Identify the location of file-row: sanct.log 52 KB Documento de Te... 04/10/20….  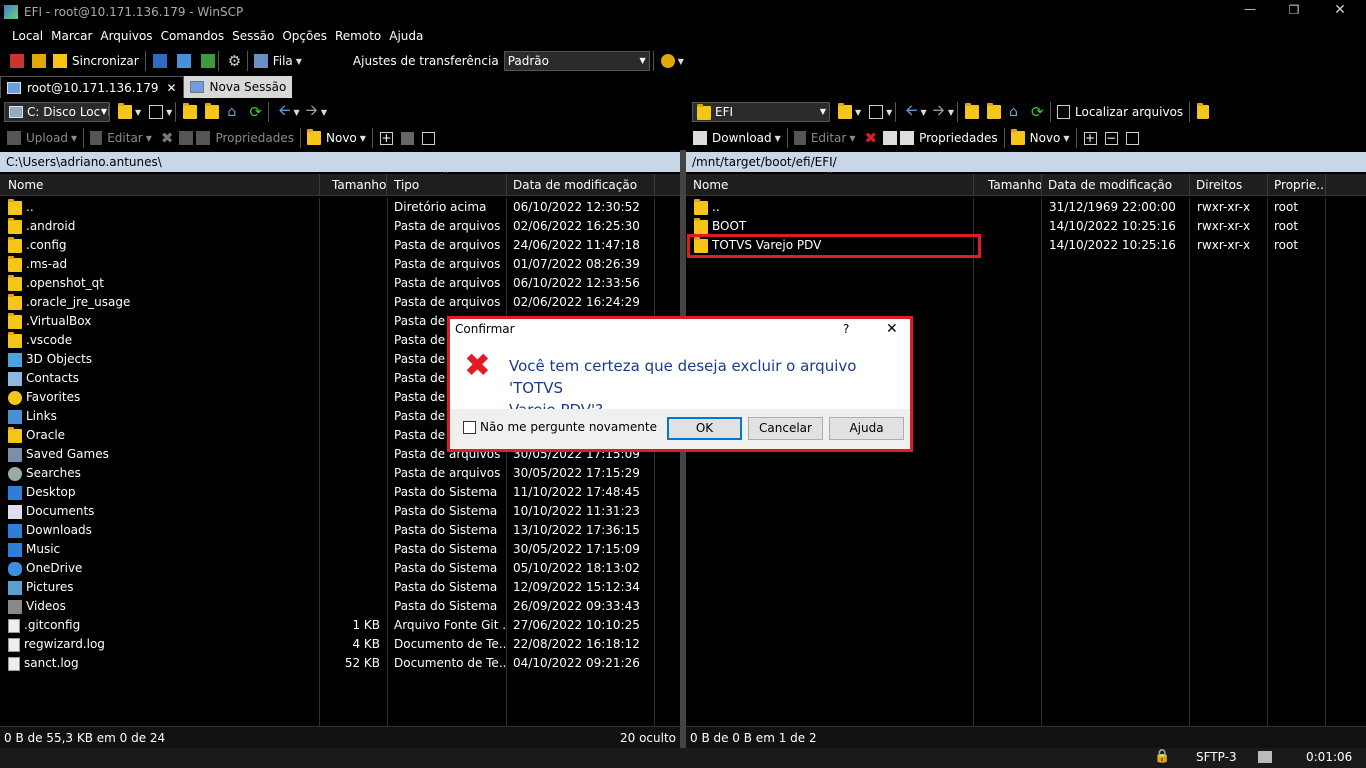
(340, 663).